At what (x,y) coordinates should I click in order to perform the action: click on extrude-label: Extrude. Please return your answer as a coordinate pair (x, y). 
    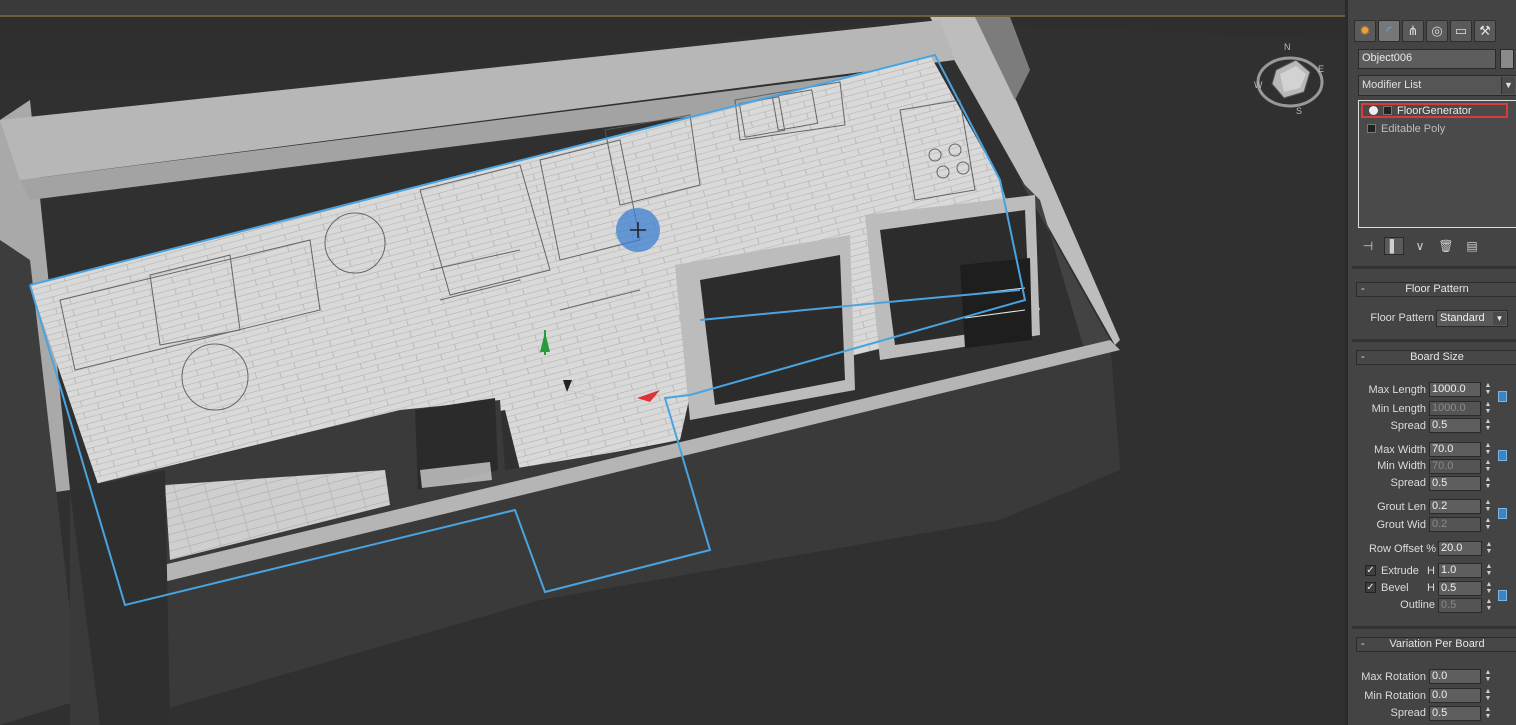
    Looking at the image, I should click on (1400, 571).